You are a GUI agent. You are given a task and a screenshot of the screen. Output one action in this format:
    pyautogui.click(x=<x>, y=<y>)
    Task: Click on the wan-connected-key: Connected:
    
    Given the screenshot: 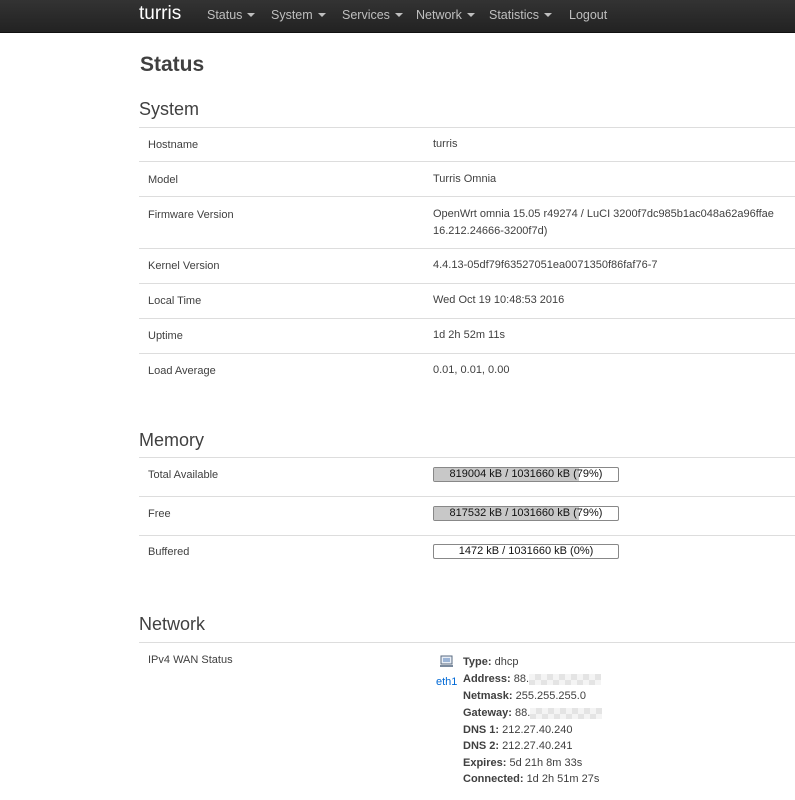 What is the action you would take?
    pyautogui.click(x=493, y=779)
    